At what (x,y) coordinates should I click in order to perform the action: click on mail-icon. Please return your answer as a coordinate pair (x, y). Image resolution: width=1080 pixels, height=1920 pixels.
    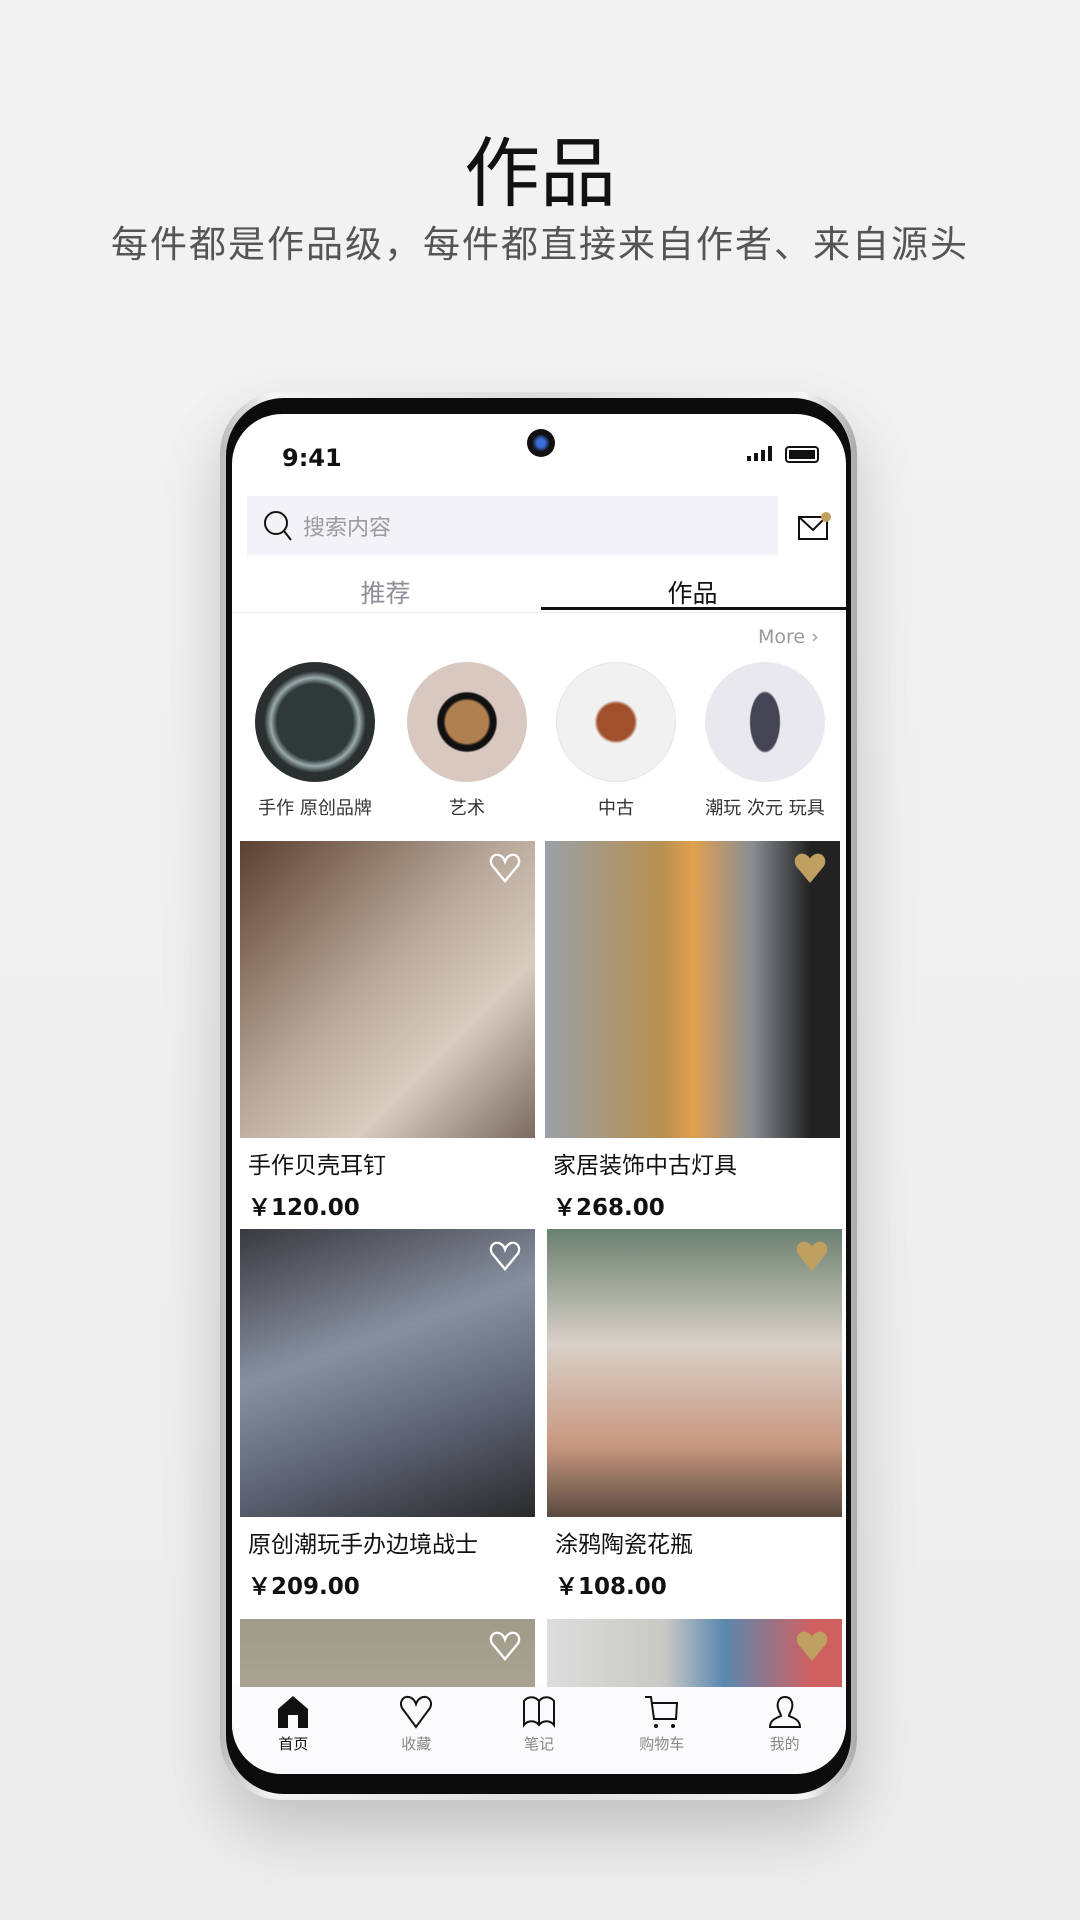
    Looking at the image, I should click on (815, 527).